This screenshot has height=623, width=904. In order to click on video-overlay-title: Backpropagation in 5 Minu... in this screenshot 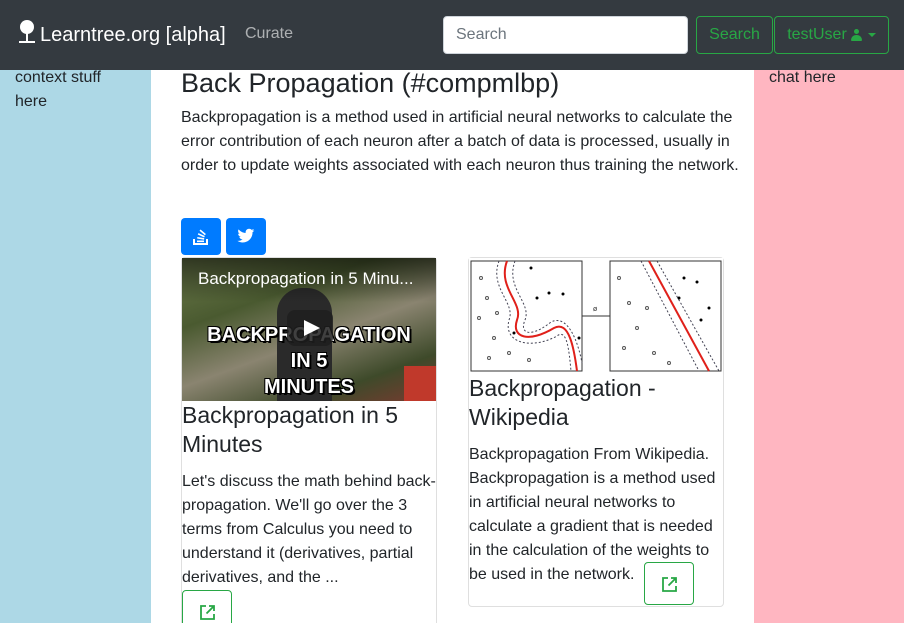, I will do `click(309, 280)`.